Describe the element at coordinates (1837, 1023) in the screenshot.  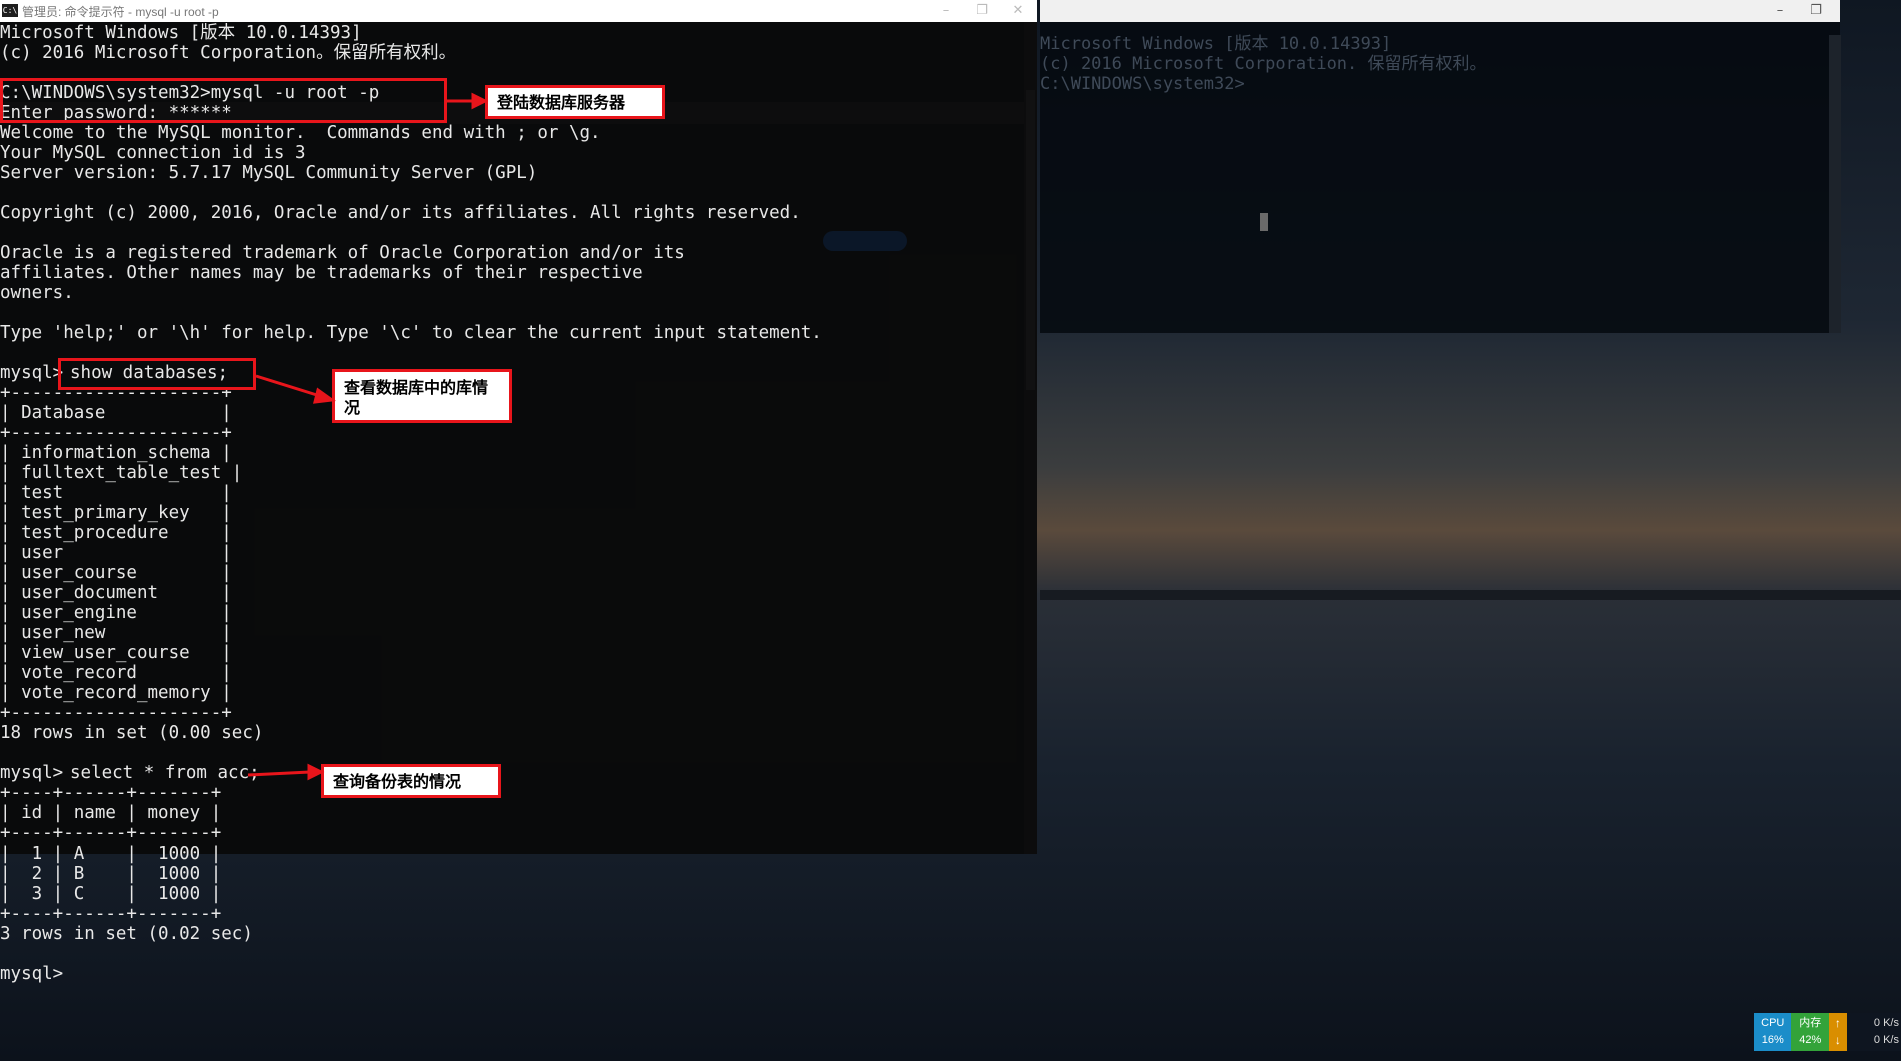
I see `upload-arrow-icon: ↑` at that location.